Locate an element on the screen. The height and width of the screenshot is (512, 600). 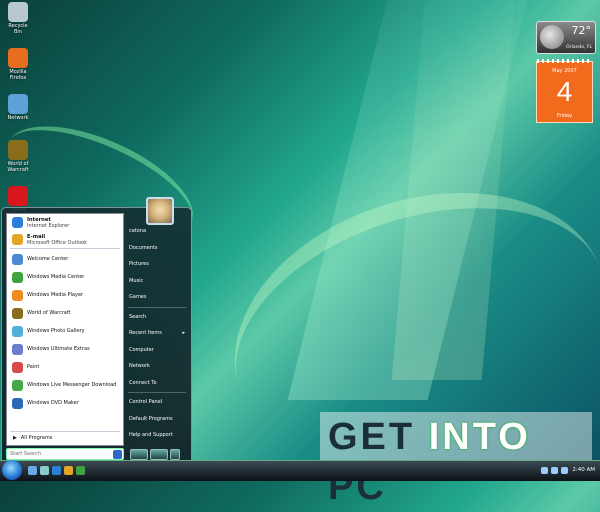
desktop-icon-label: World of Warcraft is located at coordinates (18, 167).